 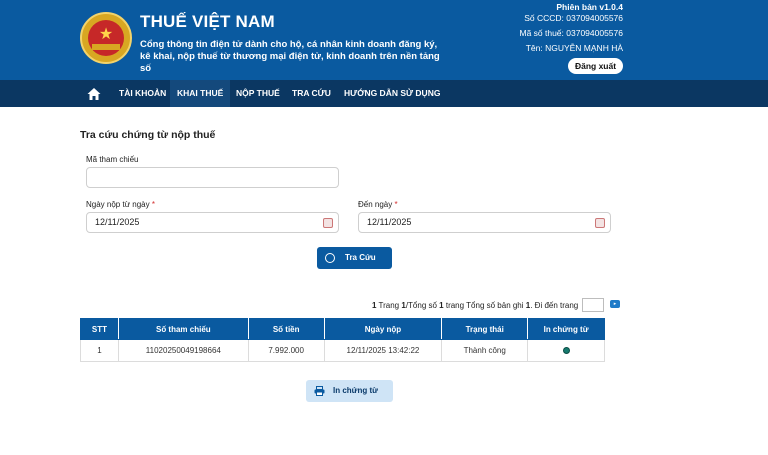 I want to click on cccd-label: Số CCCD: 037094005576, so click(x=573, y=18).